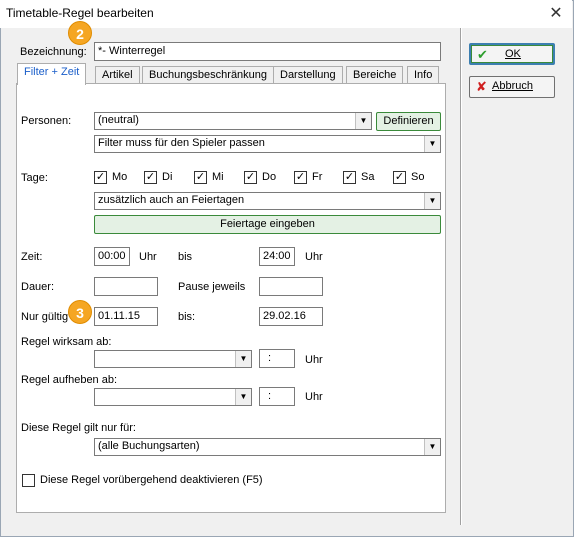 The image size is (574, 537). Describe the element at coordinates (314, 360) in the screenshot. I see `wirksam-unit: Uhr` at that location.